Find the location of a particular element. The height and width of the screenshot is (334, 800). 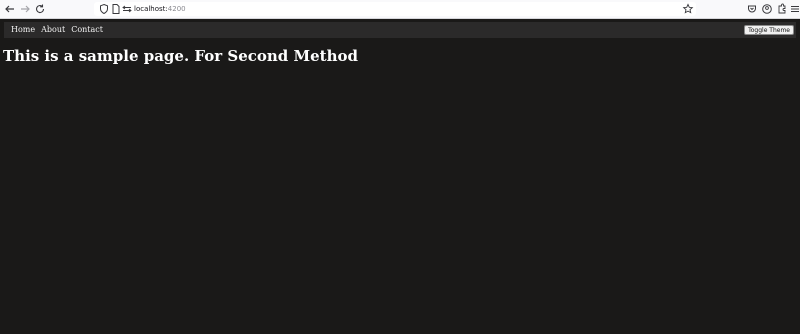

nav-link-contact: Contact is located at coordinates (87, 30).